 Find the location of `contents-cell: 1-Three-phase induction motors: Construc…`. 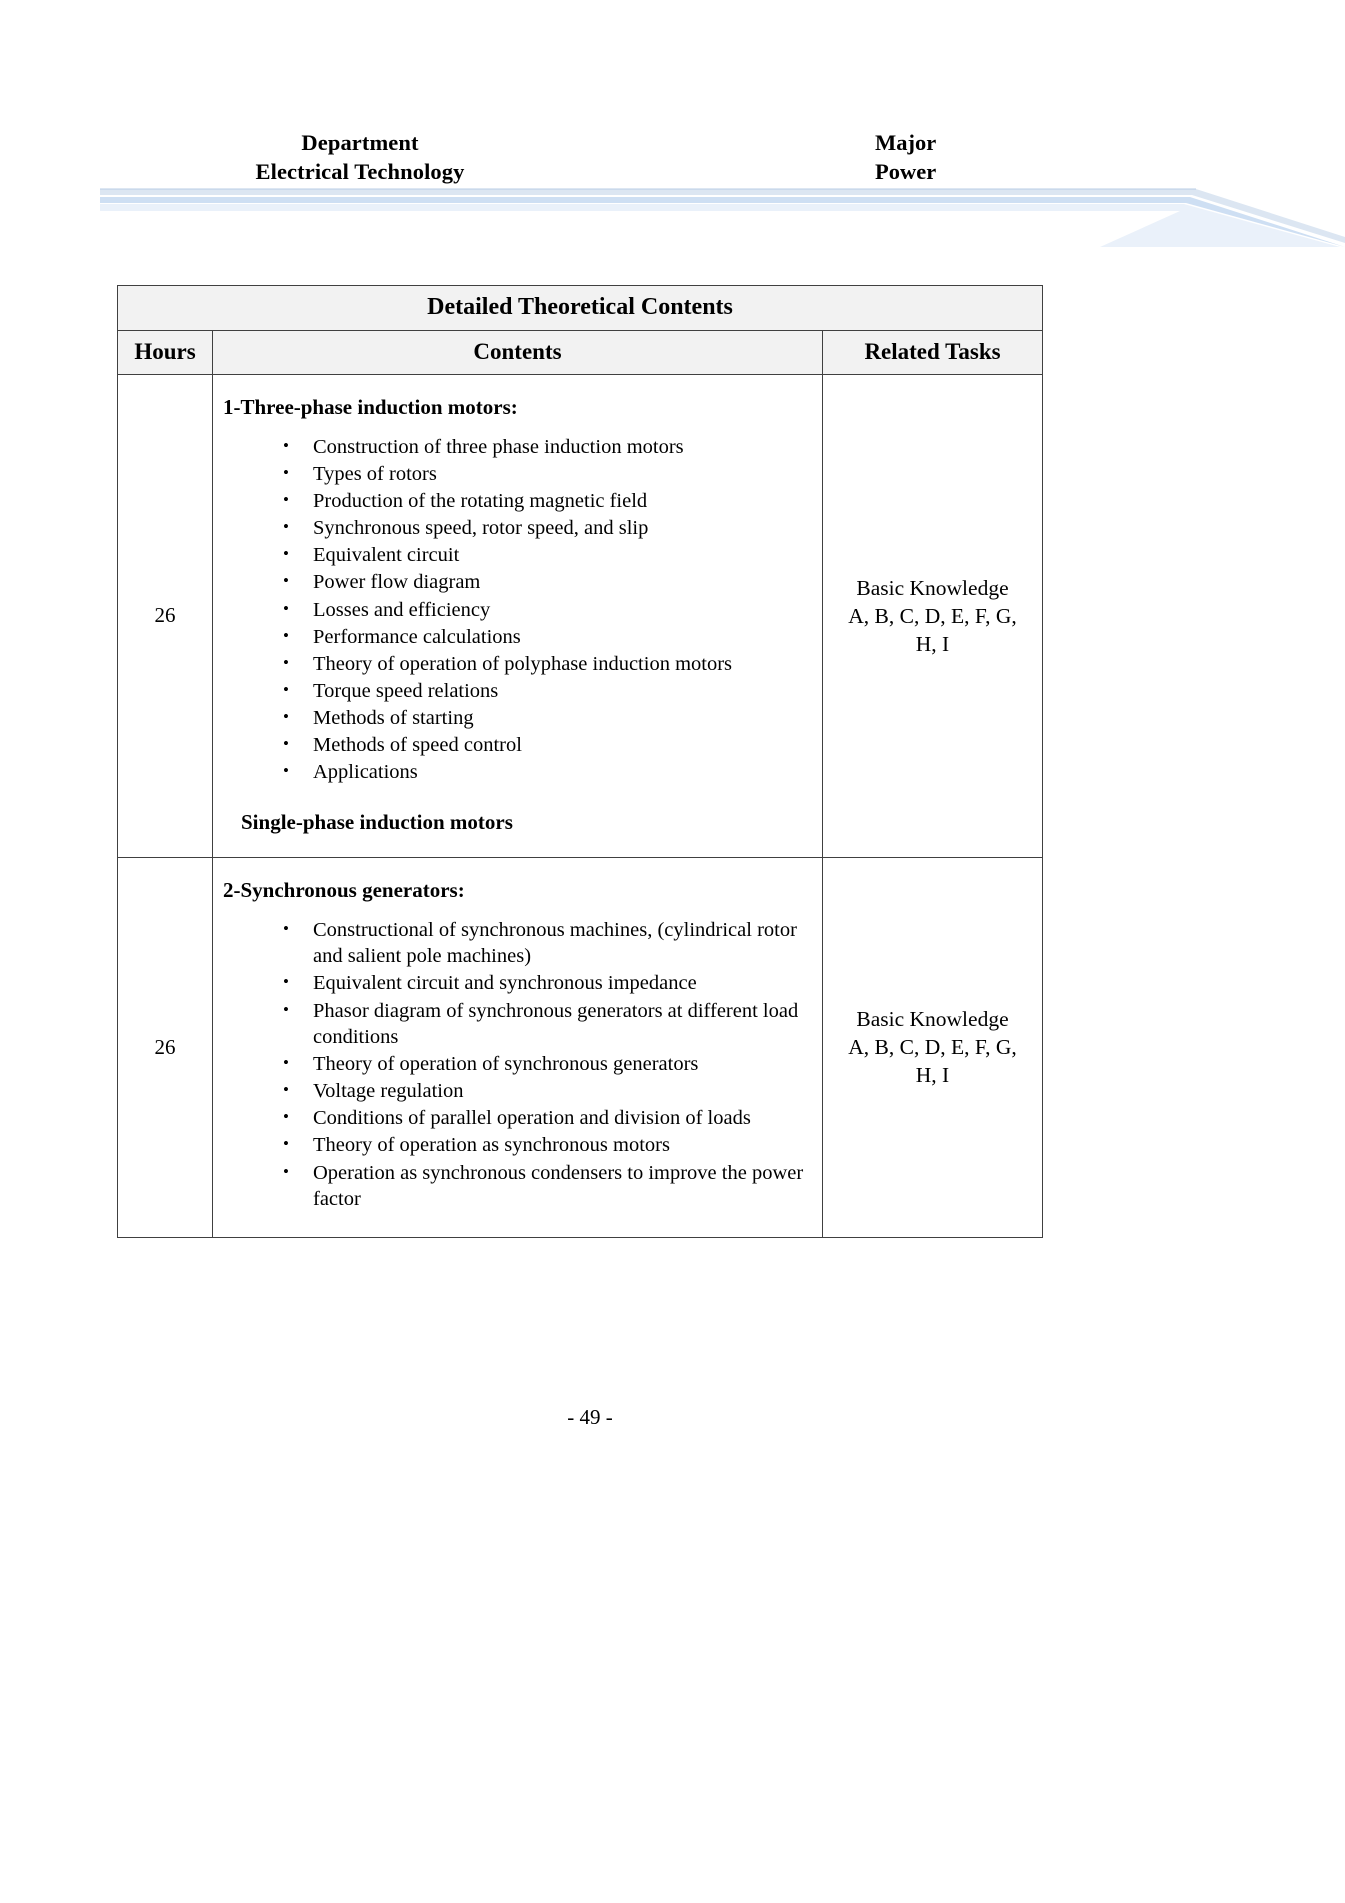

contents-cell: 1-Three-phase induction motors: Construc… is located at coordinates (517, 616).